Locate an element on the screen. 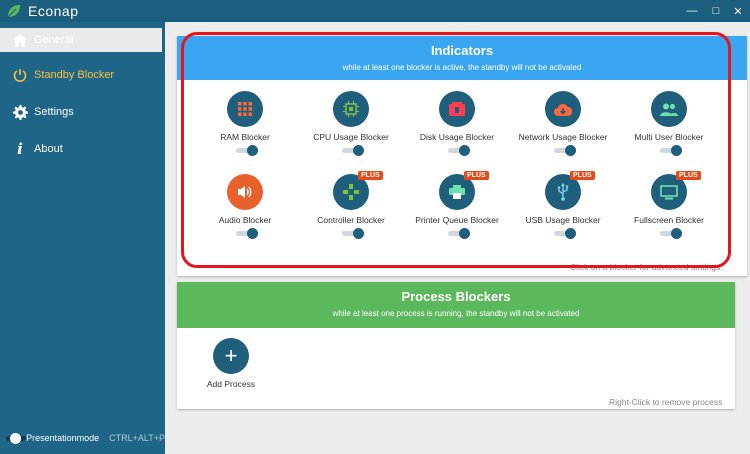  sidebar-item-about: i About is located at coordinates (81, 149).